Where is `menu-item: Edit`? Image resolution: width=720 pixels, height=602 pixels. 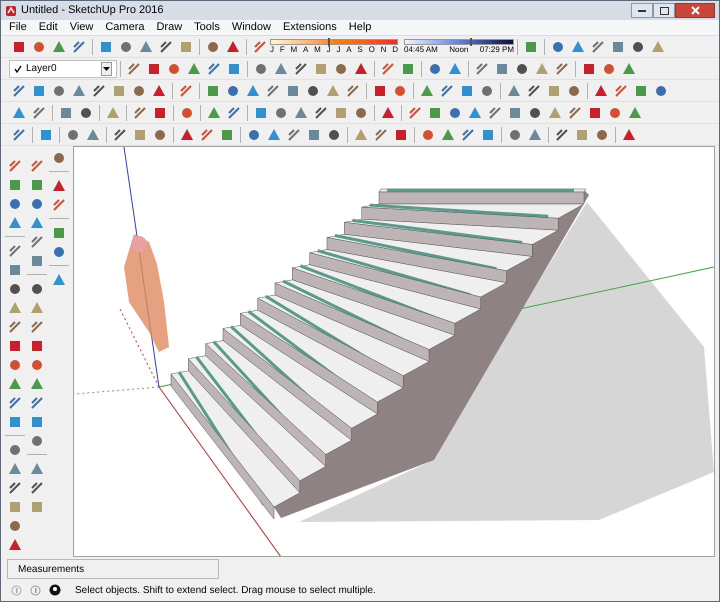
menu-item: Edit is located at coordinates (48, 27).